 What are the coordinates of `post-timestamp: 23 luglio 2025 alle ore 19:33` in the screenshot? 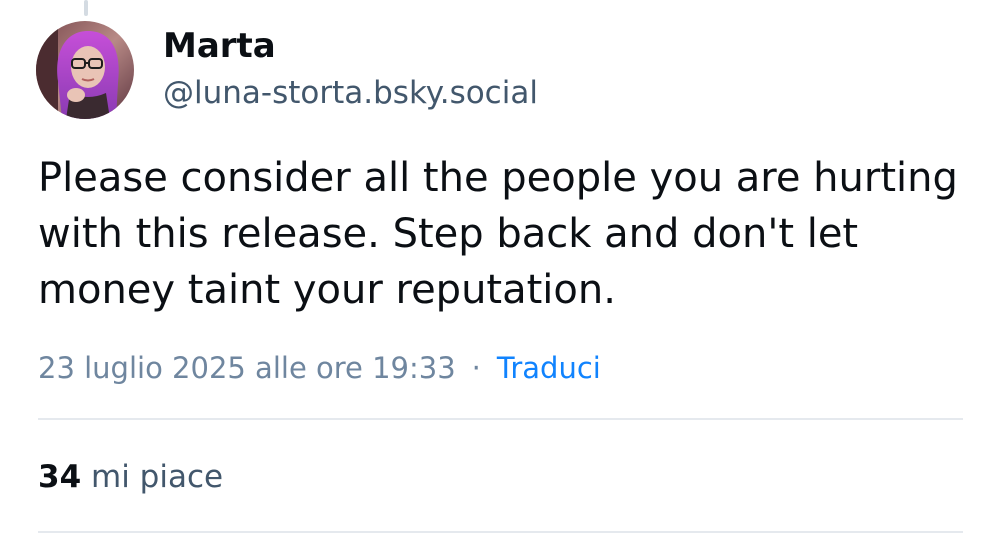 It's located at (247, 368).